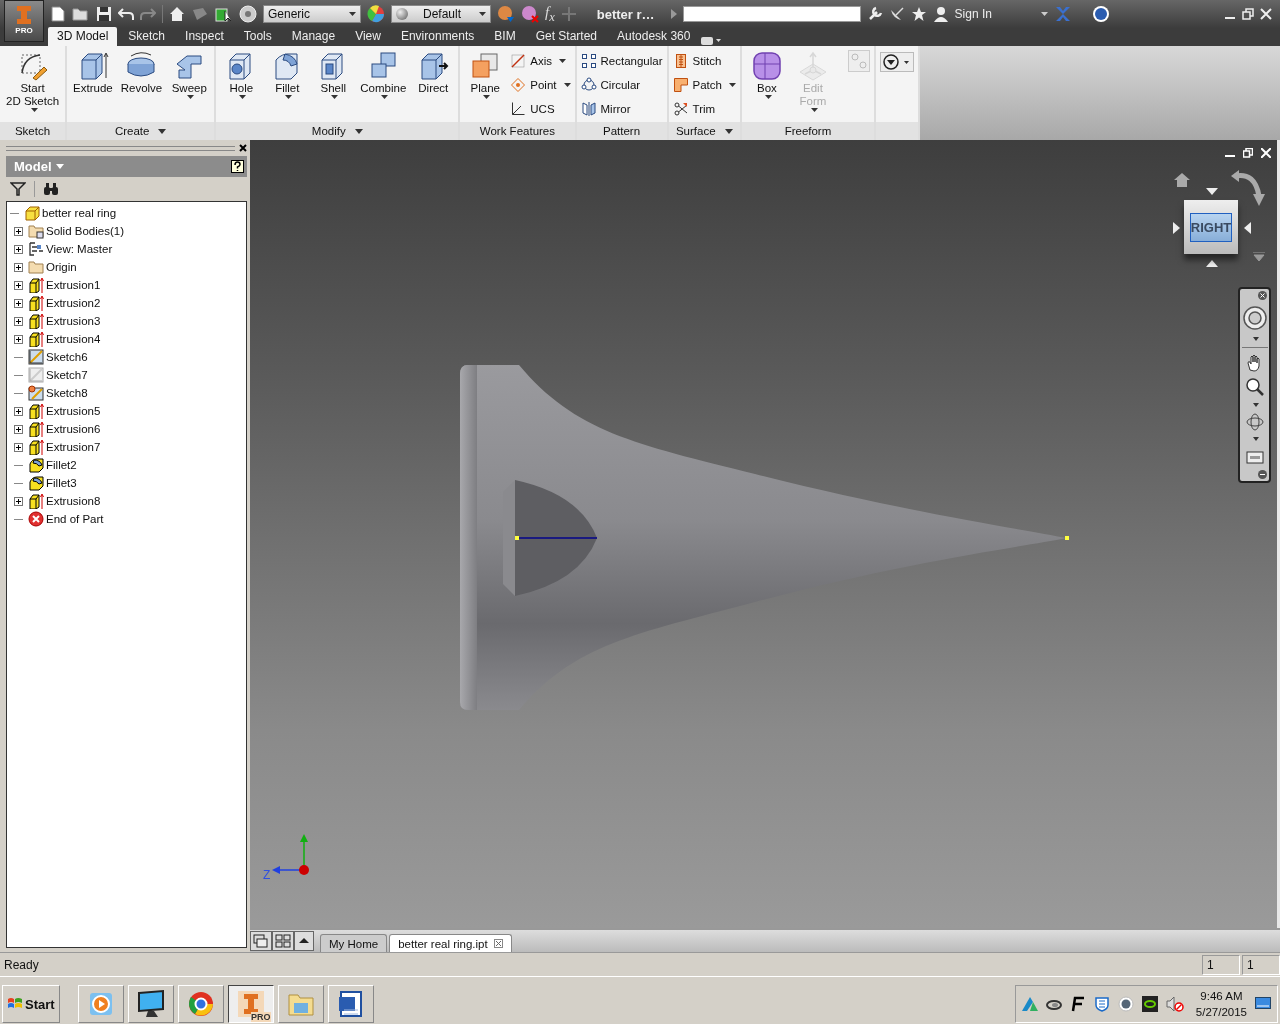  Describe the element at coordinates (67, 357) in the screenshot. I see `tree-item: Sketch6` at that location.